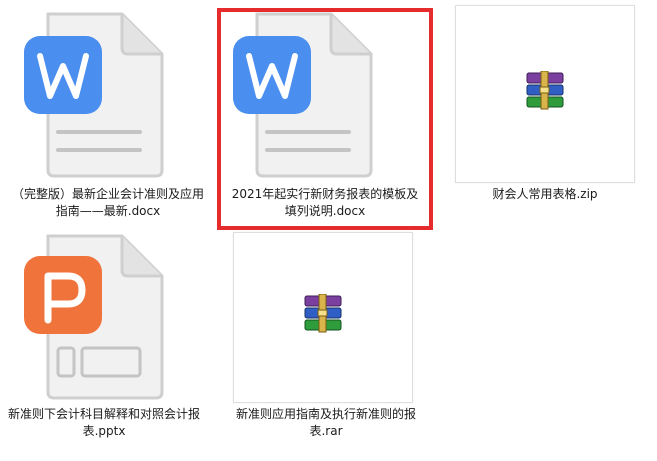 The image size is (657, 461). I want to click on file-name-label: 新准则下会计科目解释和对照会计报表.pptx, so click(103, 422).